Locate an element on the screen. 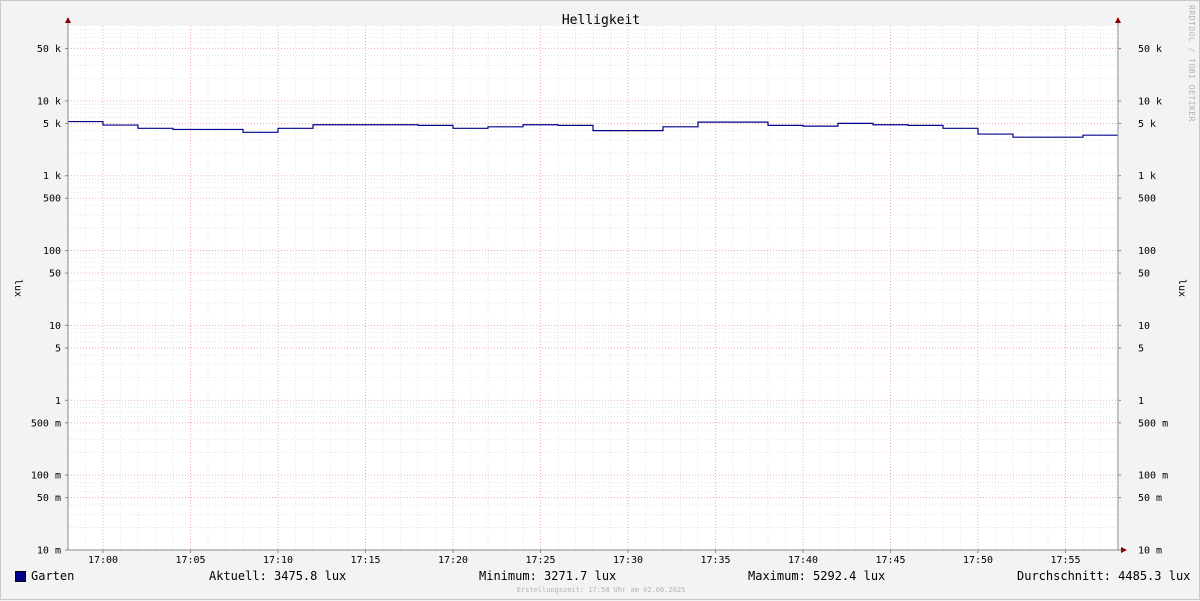 The height and width of the screenshot is (601, 1200). y-tick-label-right: 50 is located at coordinates (1144, 274).